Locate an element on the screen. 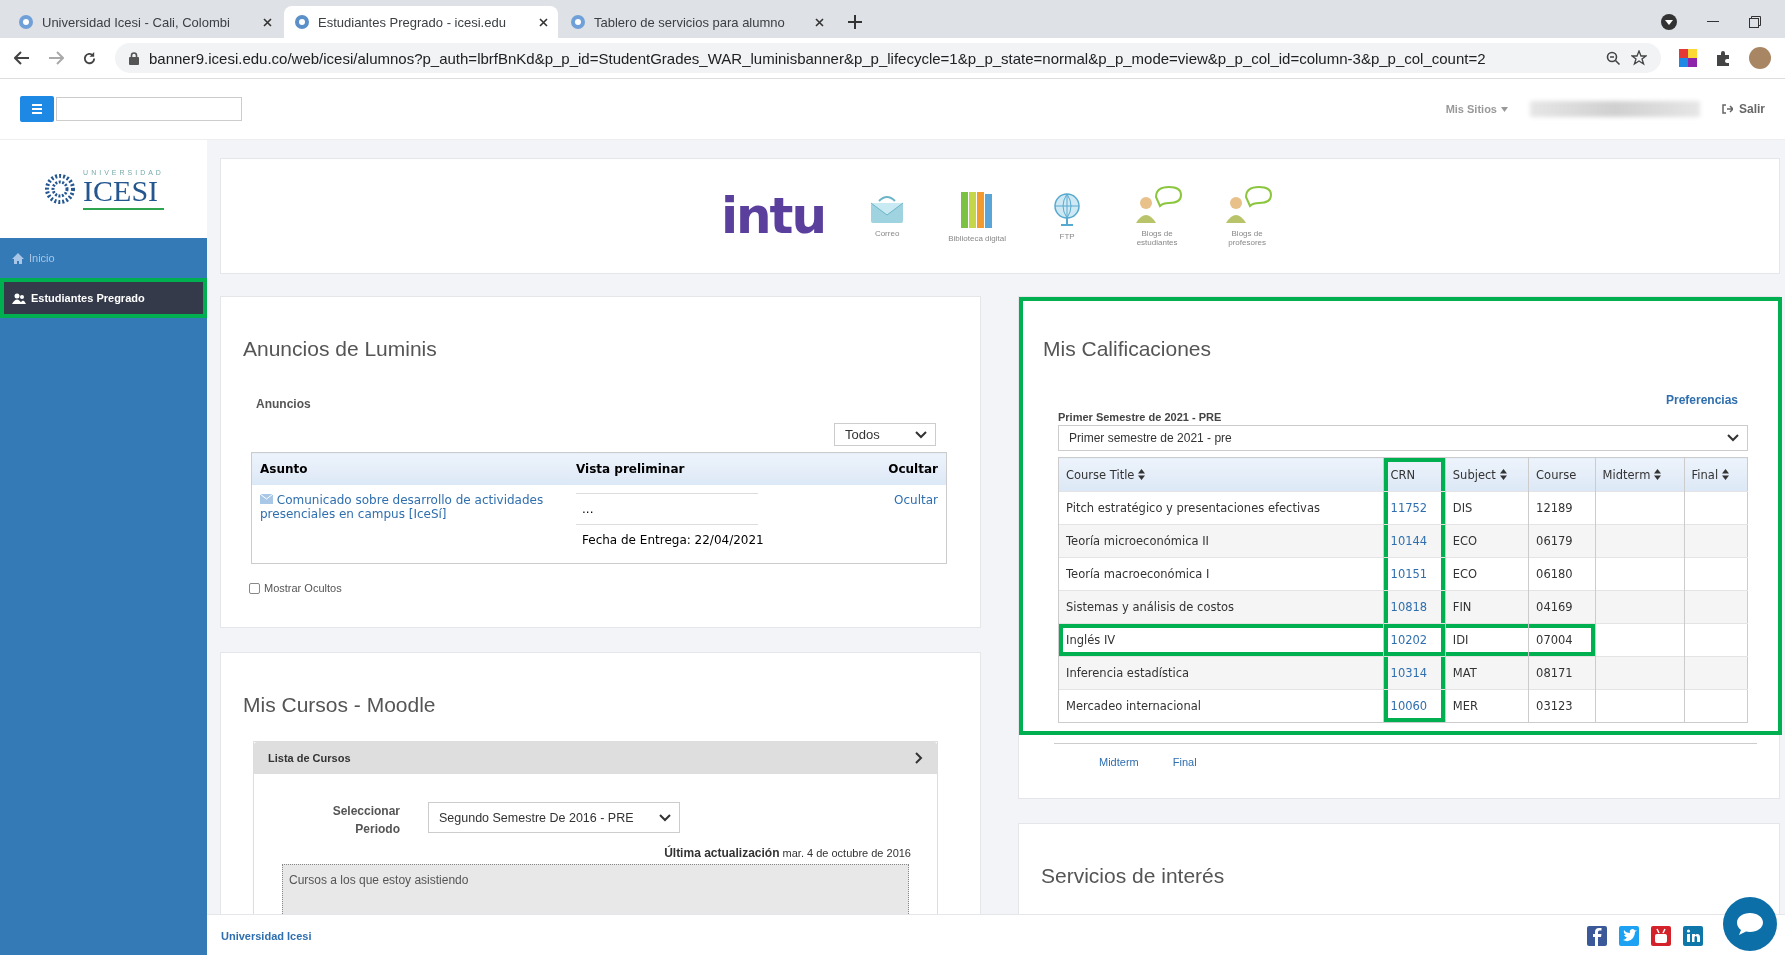  restore-icon is located at coordinates (1755, 22).